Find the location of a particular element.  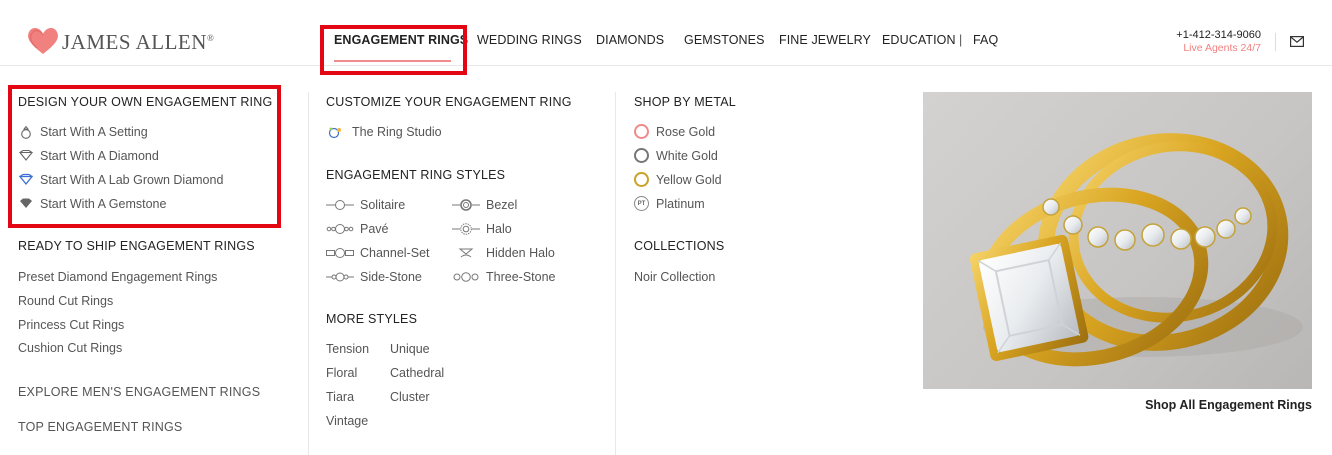

nav-engagement-rings: ENGAGEMENT RINGS is located at coordinates (401, 40).